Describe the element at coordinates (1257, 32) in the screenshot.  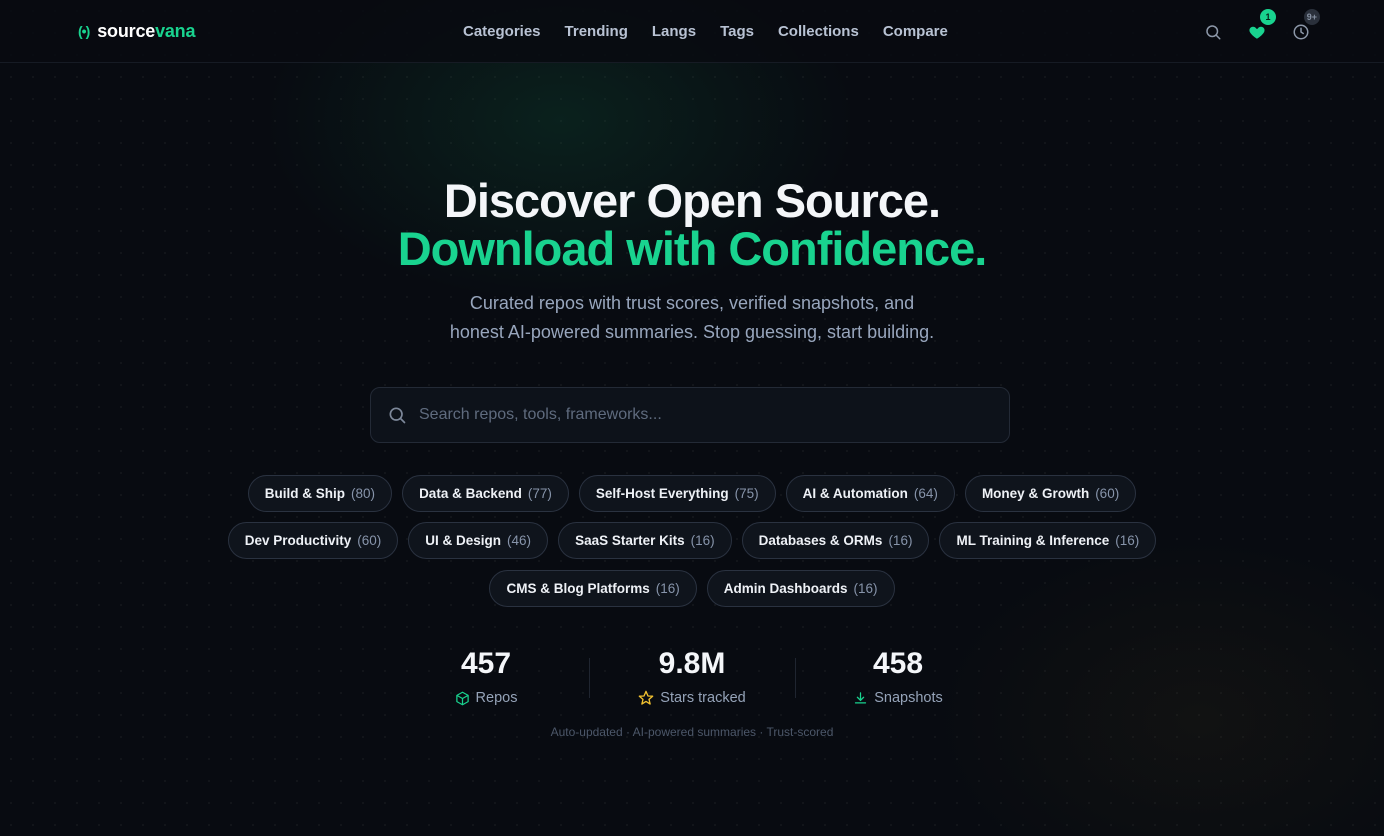
I see `heart-icon` at that location.